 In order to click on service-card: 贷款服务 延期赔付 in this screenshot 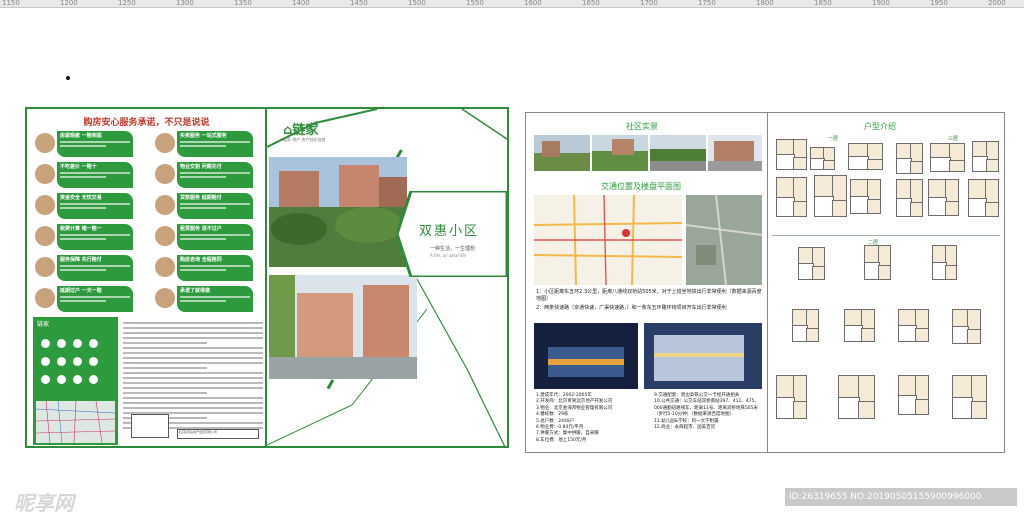, I will do `click(204, 206)`.